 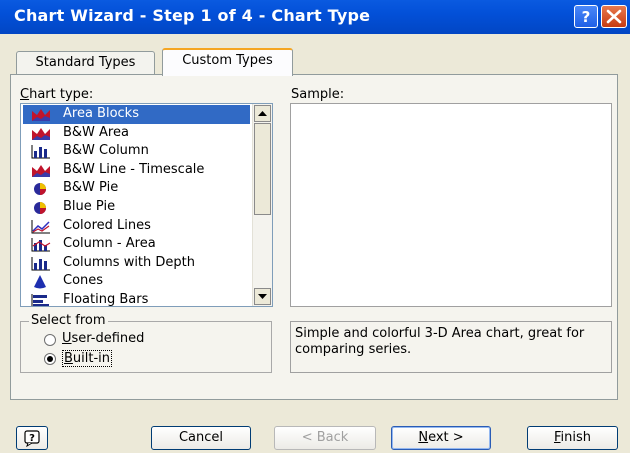 I want to click on list-item-label: Cones, so click(x=83, y=281).